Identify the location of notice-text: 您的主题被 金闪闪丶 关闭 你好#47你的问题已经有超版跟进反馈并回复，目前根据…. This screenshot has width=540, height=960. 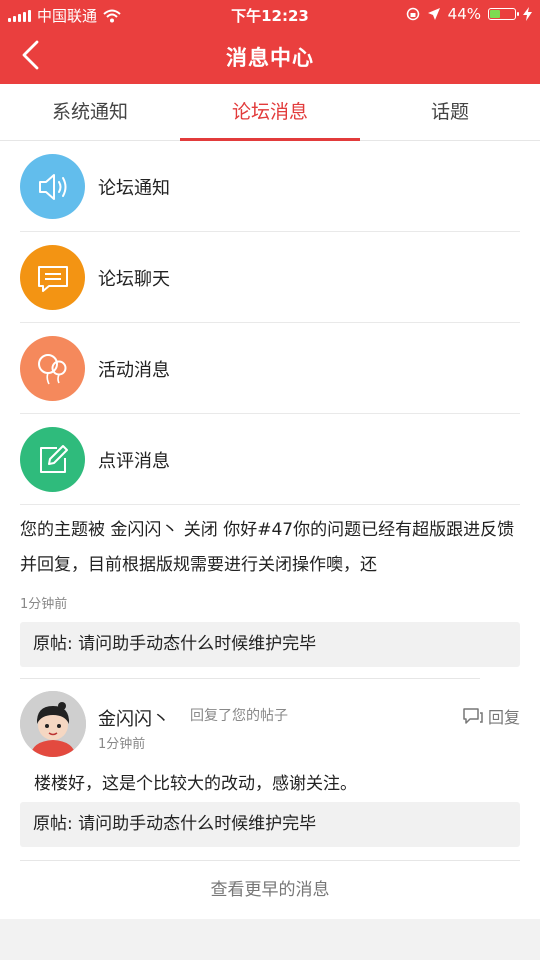
(270, 548).